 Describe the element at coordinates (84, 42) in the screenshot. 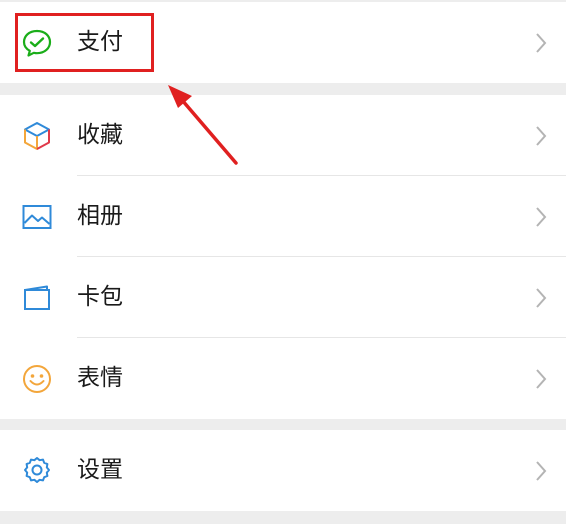

I see `annotation-highlight-box` at that location.